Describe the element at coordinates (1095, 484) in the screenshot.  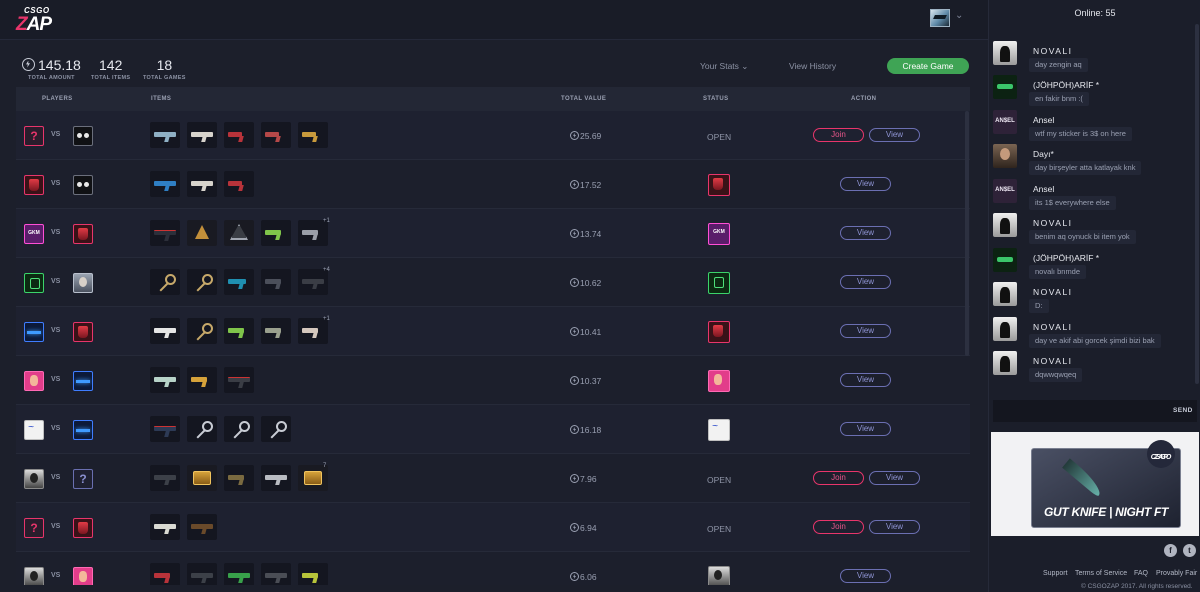
I see `promo-banner: GUT KNIFE | NIGHT FT CSGO ZAP` at that location.